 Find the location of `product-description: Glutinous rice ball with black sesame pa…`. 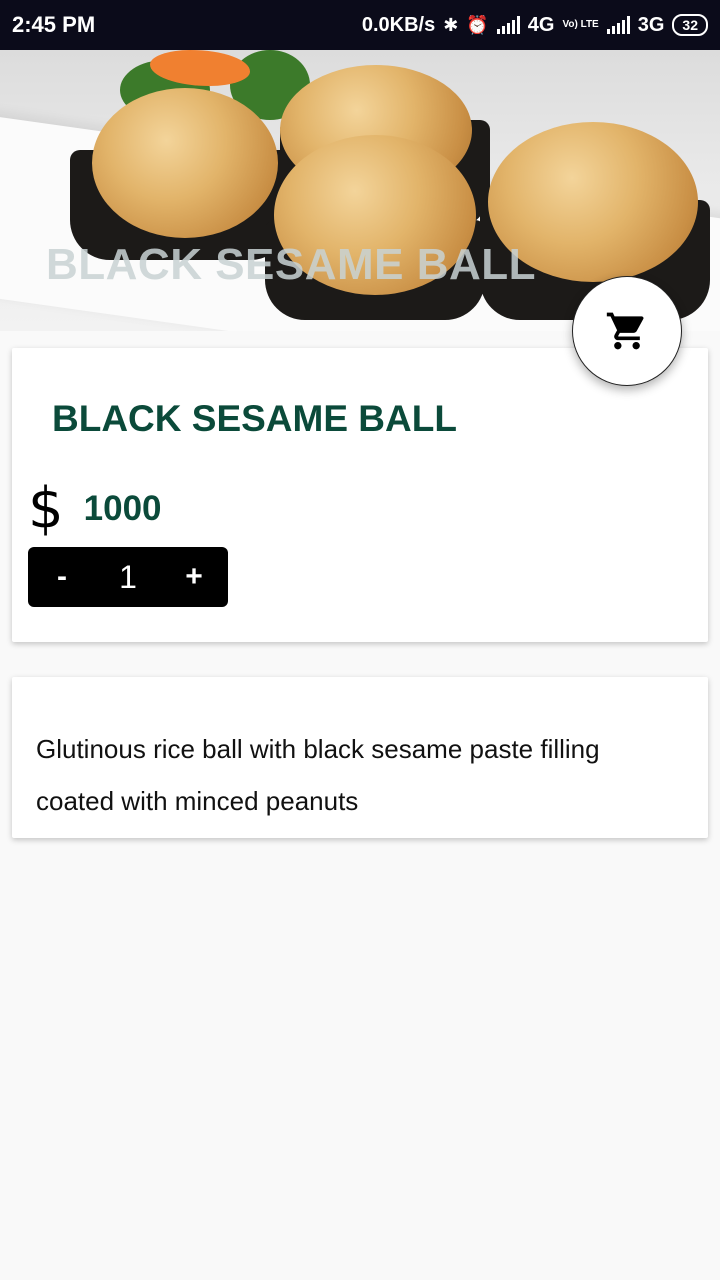

product-description: Glutinous rice ball with black sesame pa… is located at coordinates (318, 775).